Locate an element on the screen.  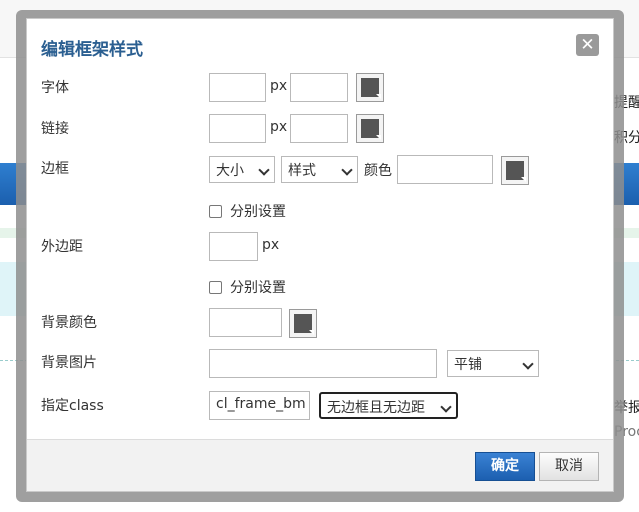
link-second-input is located at coordinates (319, 128).